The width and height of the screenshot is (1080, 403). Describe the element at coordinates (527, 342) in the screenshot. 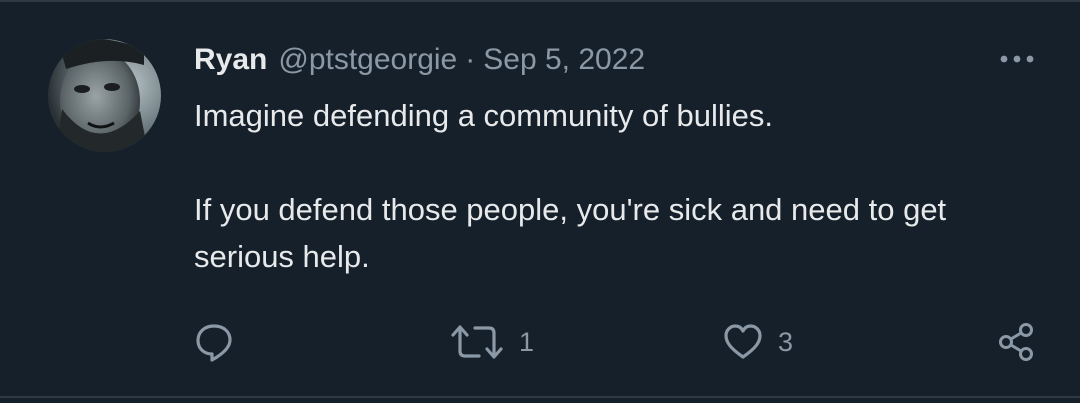

I see `retweet-count: 1` at that location.